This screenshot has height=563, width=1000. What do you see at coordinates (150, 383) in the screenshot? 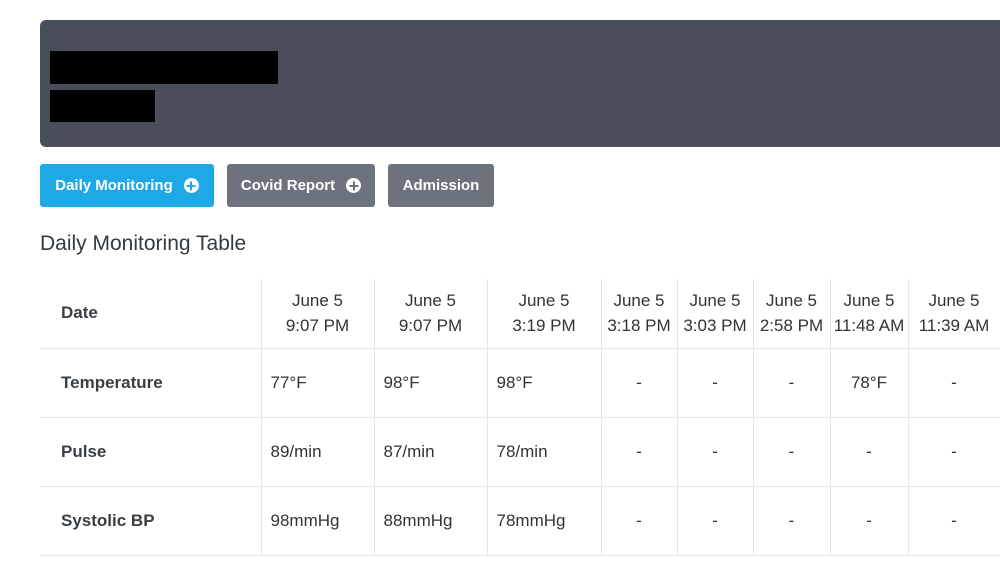
I see `row-label: Temperature` at bounding box center [150, 383].